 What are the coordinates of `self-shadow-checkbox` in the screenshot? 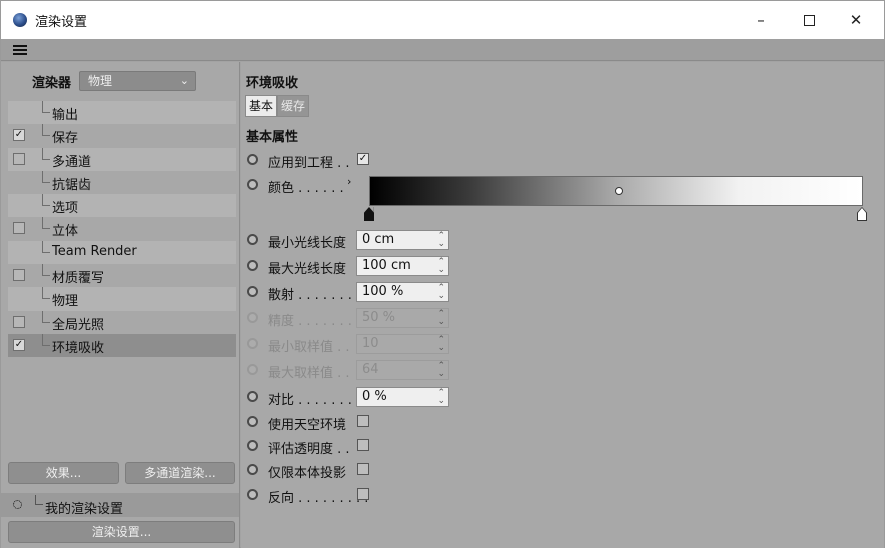 It's located at (363, 469).